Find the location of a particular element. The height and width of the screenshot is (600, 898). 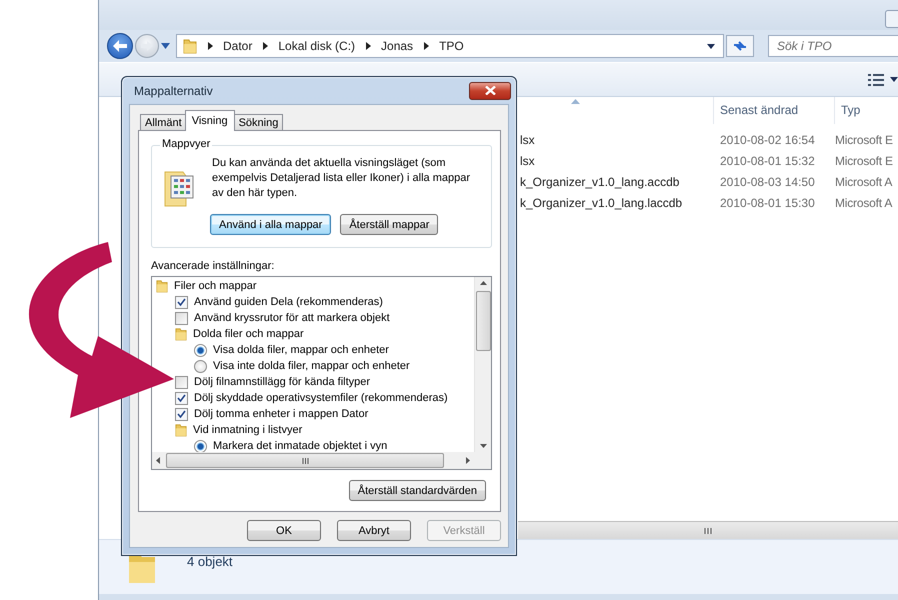

reset-folders-button: Återställ mappar is located at coordinates (389, 224).